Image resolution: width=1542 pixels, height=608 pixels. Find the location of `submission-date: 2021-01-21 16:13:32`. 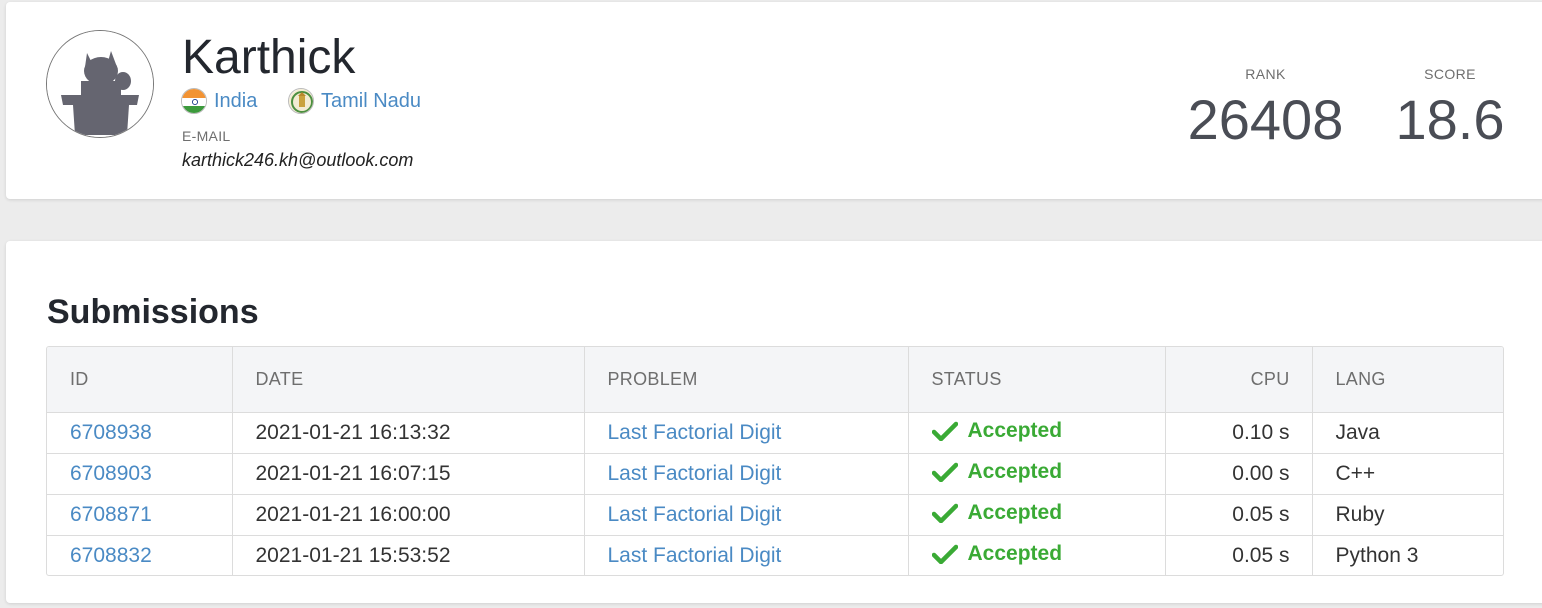

submission-date: 2021-01-21 16:13:32 is located at coordinates (408, 432).